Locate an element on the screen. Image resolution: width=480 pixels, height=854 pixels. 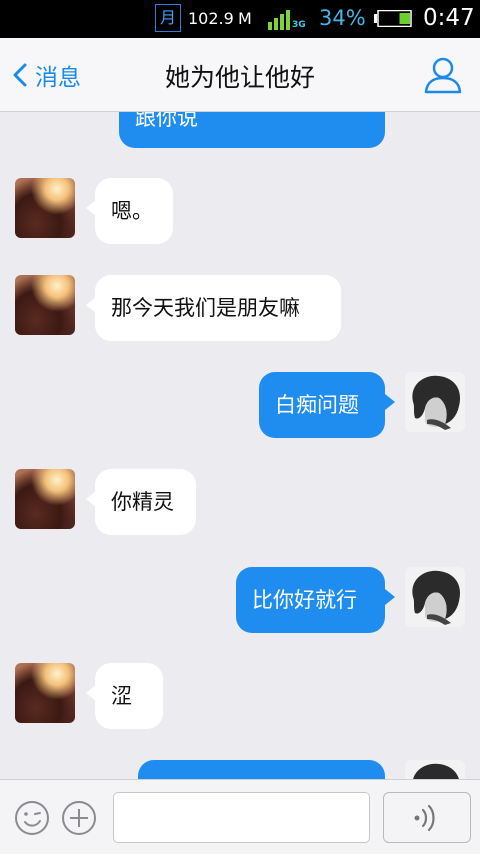
message-text: 白痴问题 is located at coordinates (317, 405).